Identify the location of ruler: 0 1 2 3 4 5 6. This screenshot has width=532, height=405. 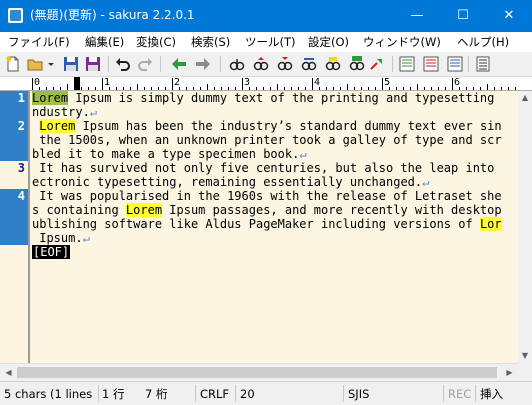
(266, 84).